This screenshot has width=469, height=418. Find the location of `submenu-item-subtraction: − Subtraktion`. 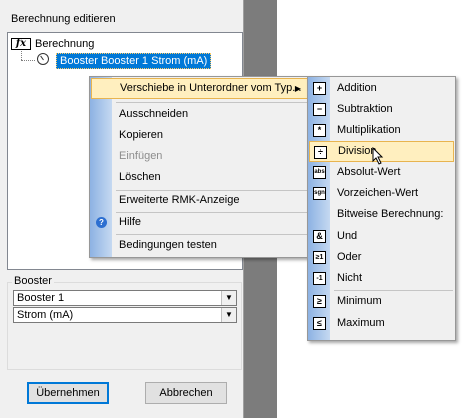

submenu-item-subtraction: − Subtraktion is located at coordinates (381, 109).